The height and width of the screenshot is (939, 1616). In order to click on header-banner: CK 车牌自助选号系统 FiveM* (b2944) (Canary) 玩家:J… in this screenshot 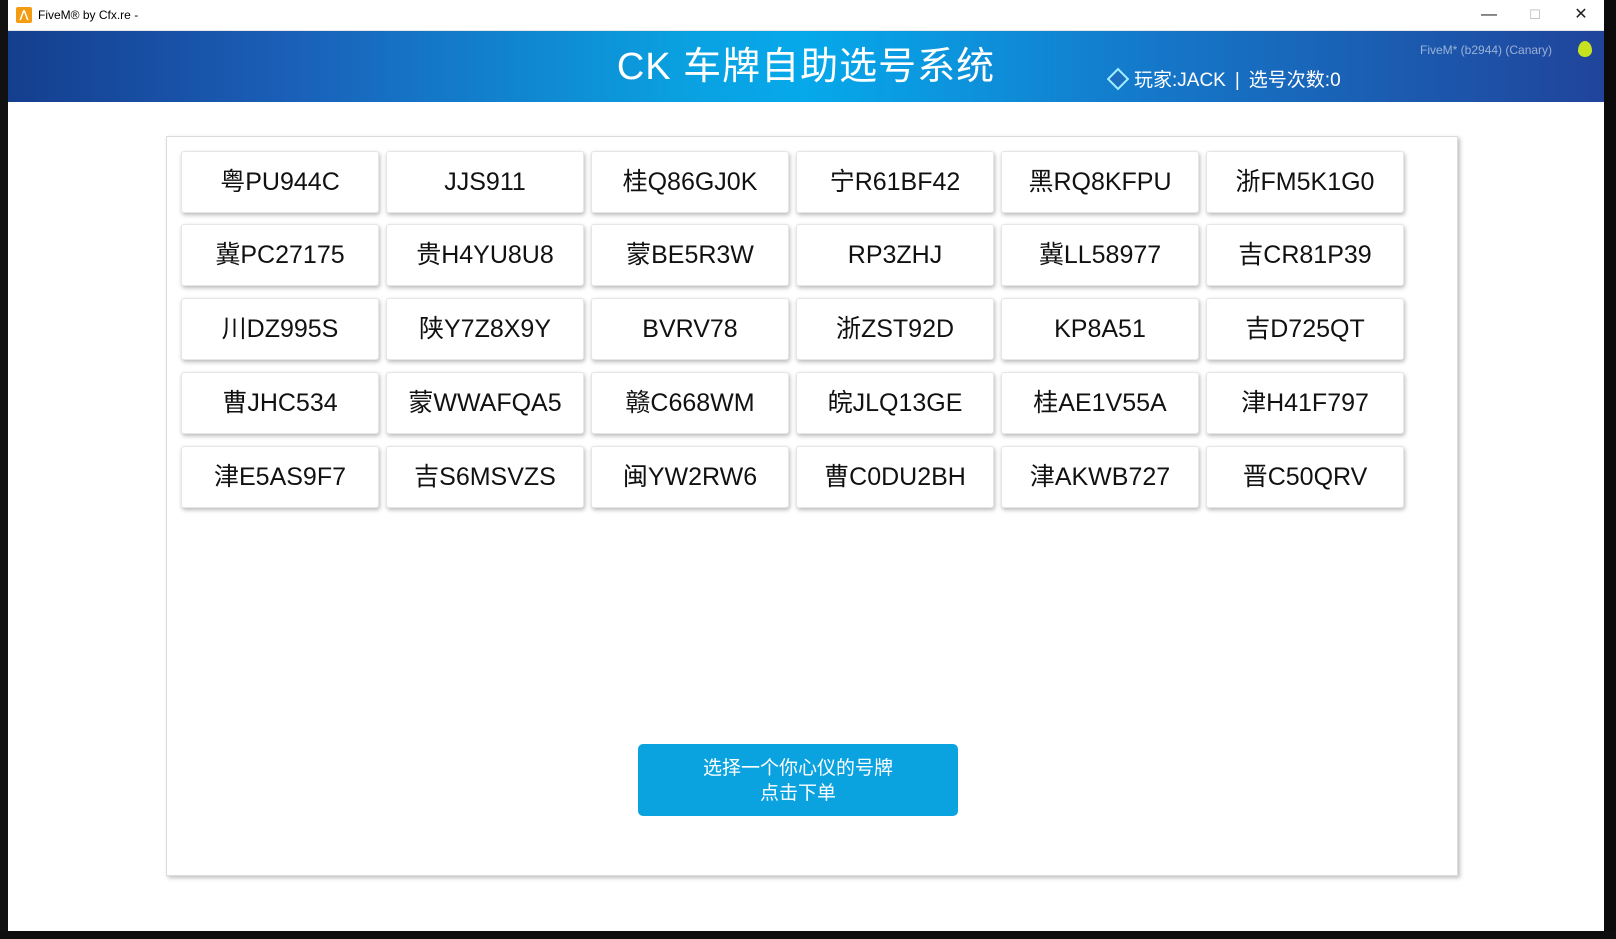, I will do `click(806, 66)`.